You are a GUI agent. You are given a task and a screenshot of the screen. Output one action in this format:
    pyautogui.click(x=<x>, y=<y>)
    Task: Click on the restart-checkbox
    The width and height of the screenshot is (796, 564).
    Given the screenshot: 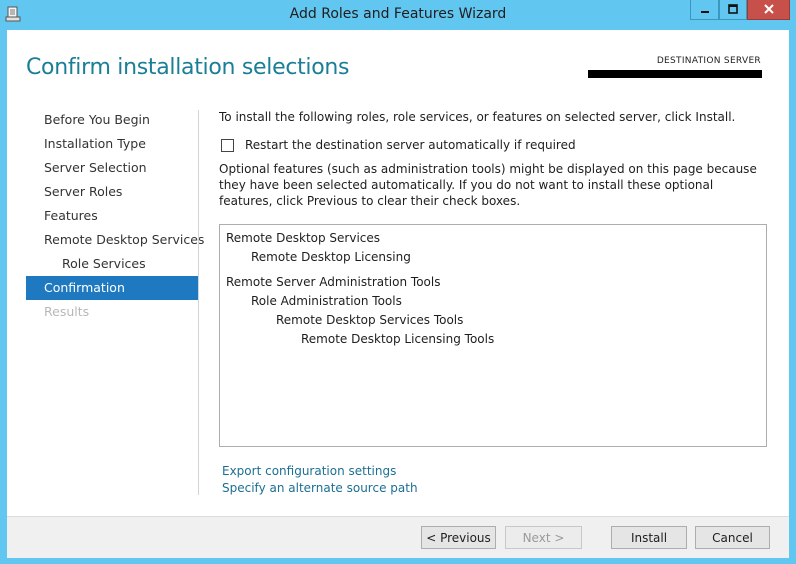 What is the action you would take?
    pyautogui.click(x=227, y=145)
    